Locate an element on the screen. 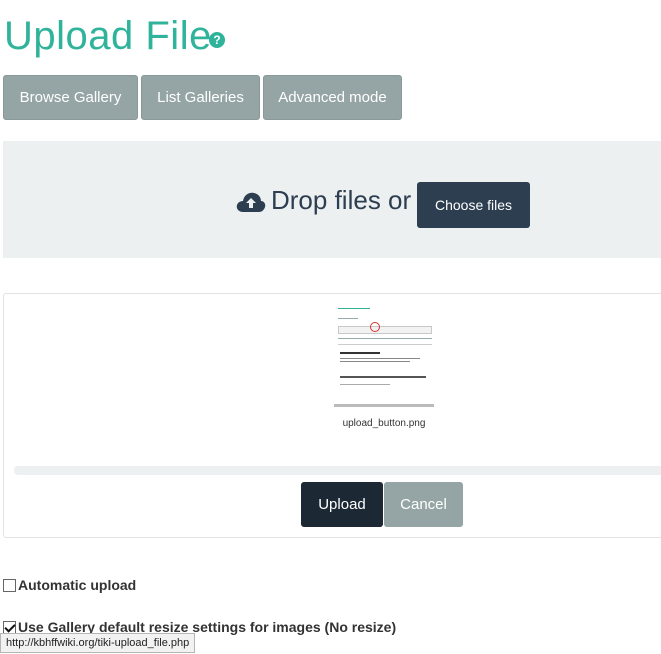 This screenshot has height=654, width=661. automatic-upload-option: Automatic upload is located at coordinates (69, 585).